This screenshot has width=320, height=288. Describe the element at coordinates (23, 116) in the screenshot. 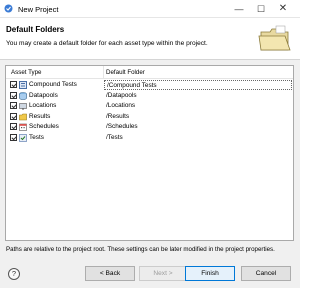

I see `results-icon` at that location.